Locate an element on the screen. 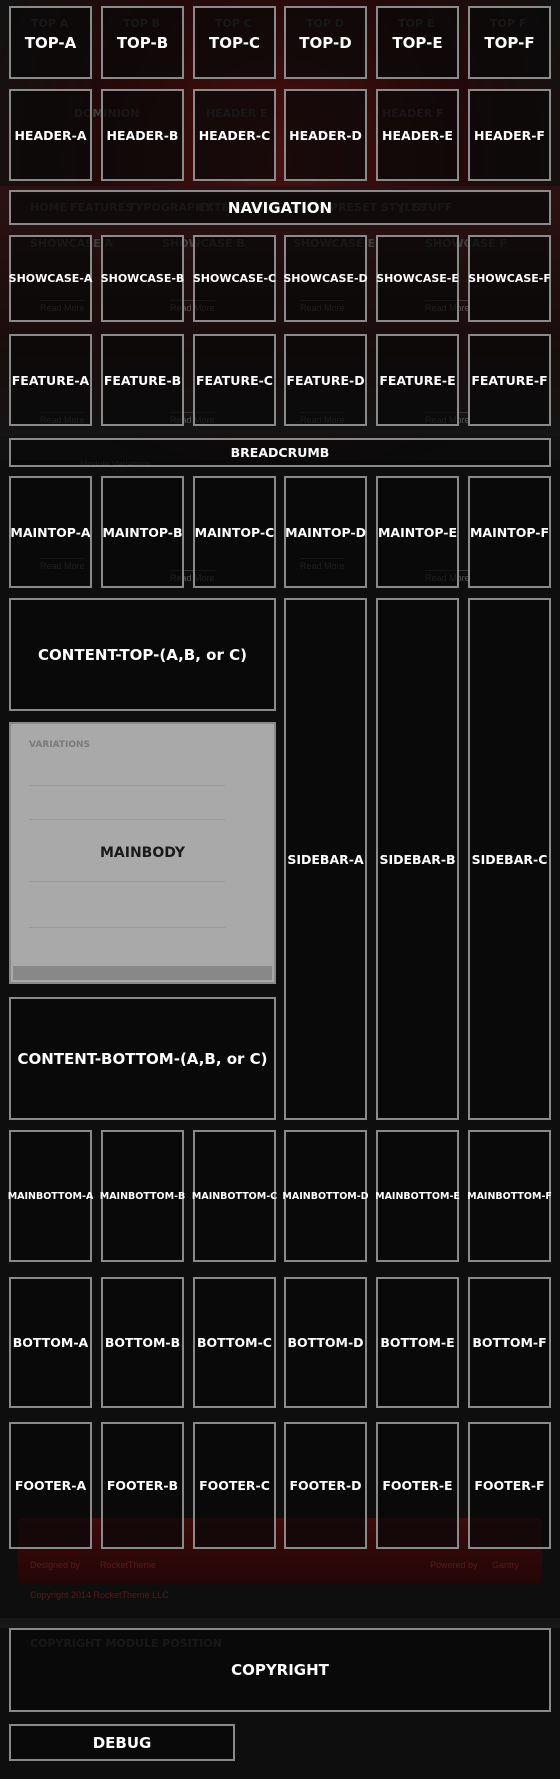 The image size is (560, 1779). mainbottom-e-position: MAINBOTTOM-E is located at coordinates (417, 1196).